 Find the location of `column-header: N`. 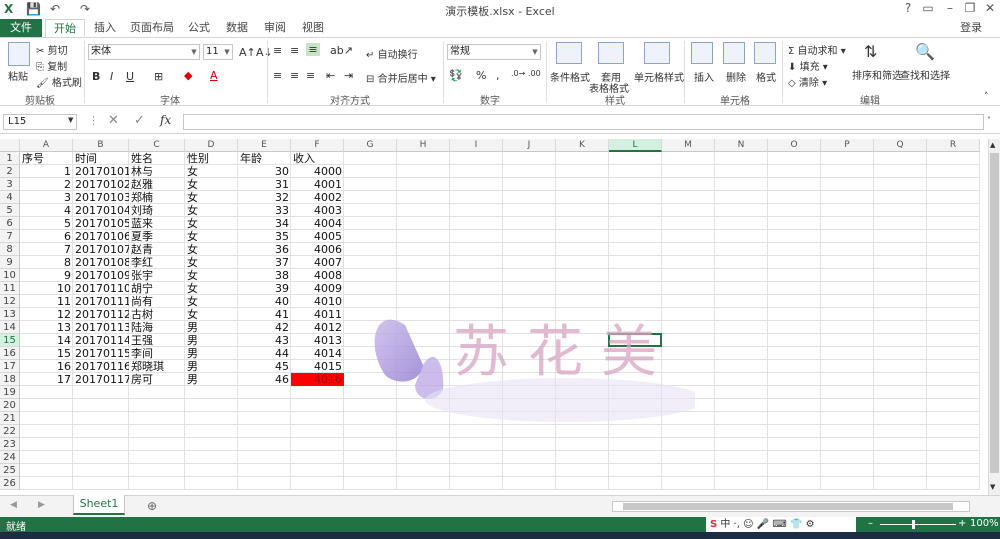

column-header: N is located at coordinates (741, 145).